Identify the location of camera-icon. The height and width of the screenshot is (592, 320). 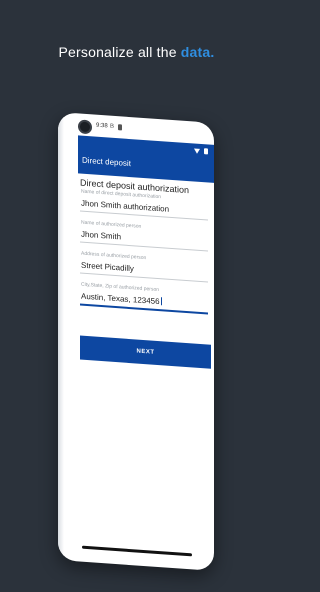
(85, 127).